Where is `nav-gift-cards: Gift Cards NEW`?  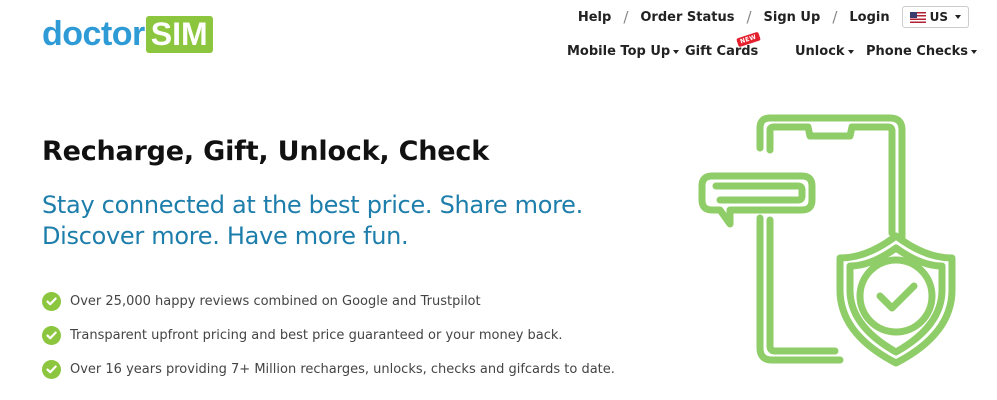
nav-gift-cards: Gift Cards NEW is located at coordinates (723, 45).